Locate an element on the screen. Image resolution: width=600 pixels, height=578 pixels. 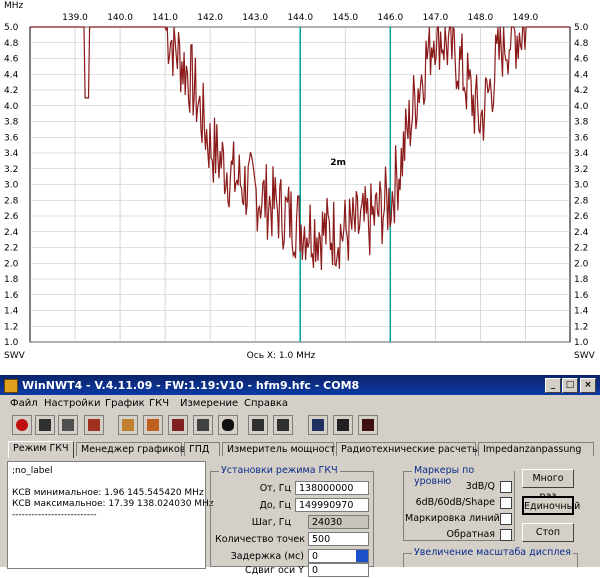
calibrate-button is located at coordinates (258, 425).